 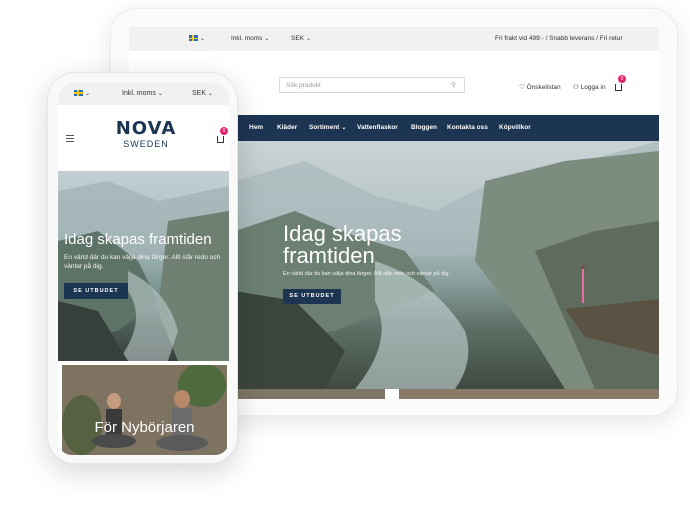 I want to click on phone-header: NOVA SWEDEN 0, so click(x=143, y=138).